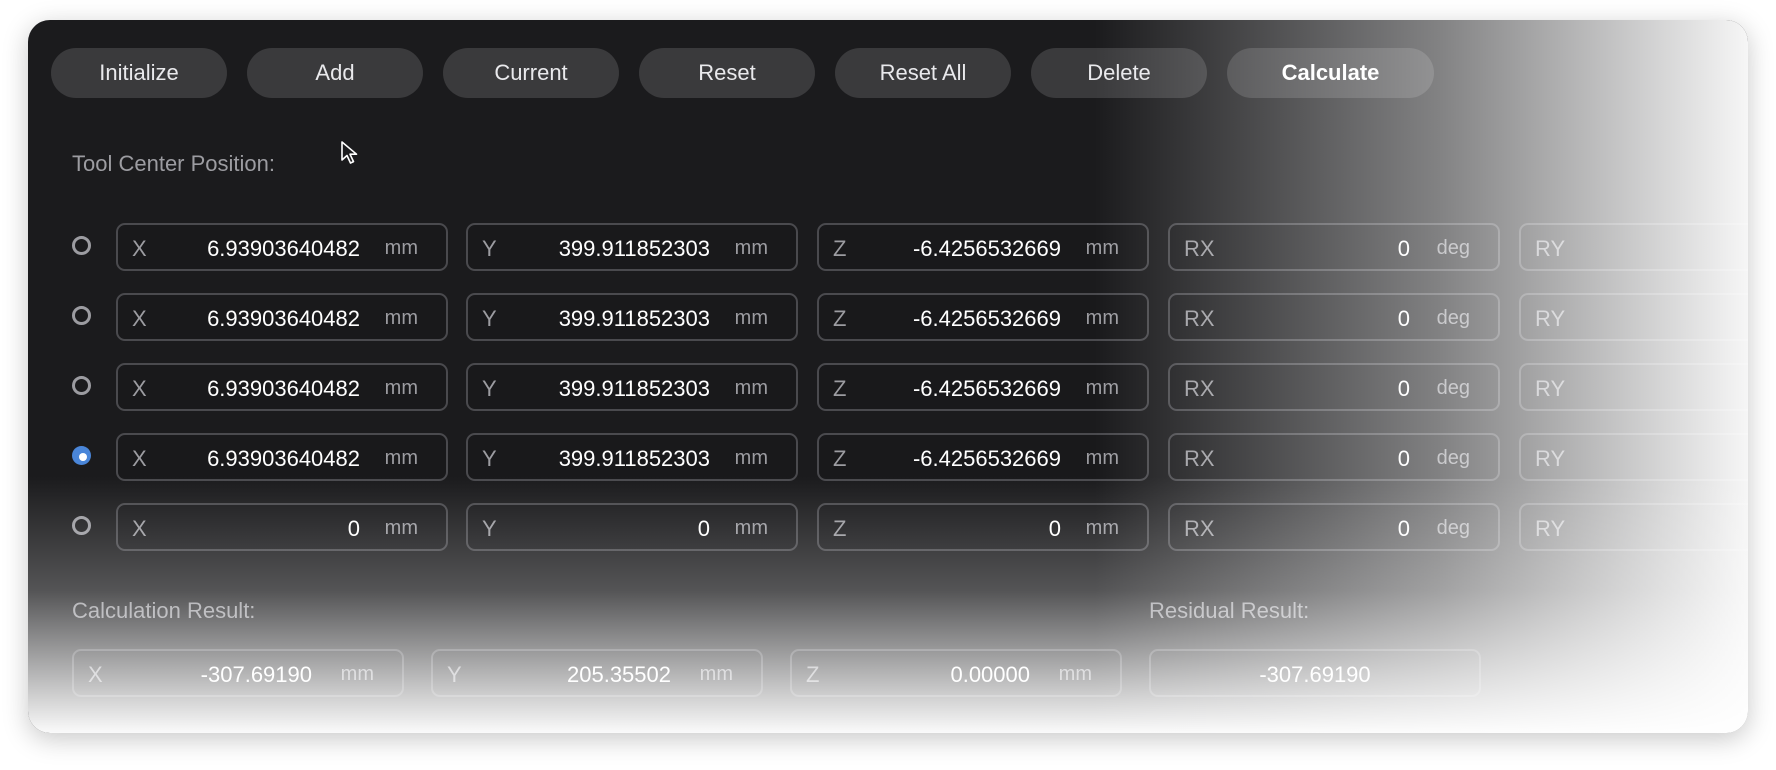 The width and height of the screenshot is (1776, 770). Describe the element at coordinates (923, 73) in the screenshot. I see `reset-all-button: Reset All` at that location.